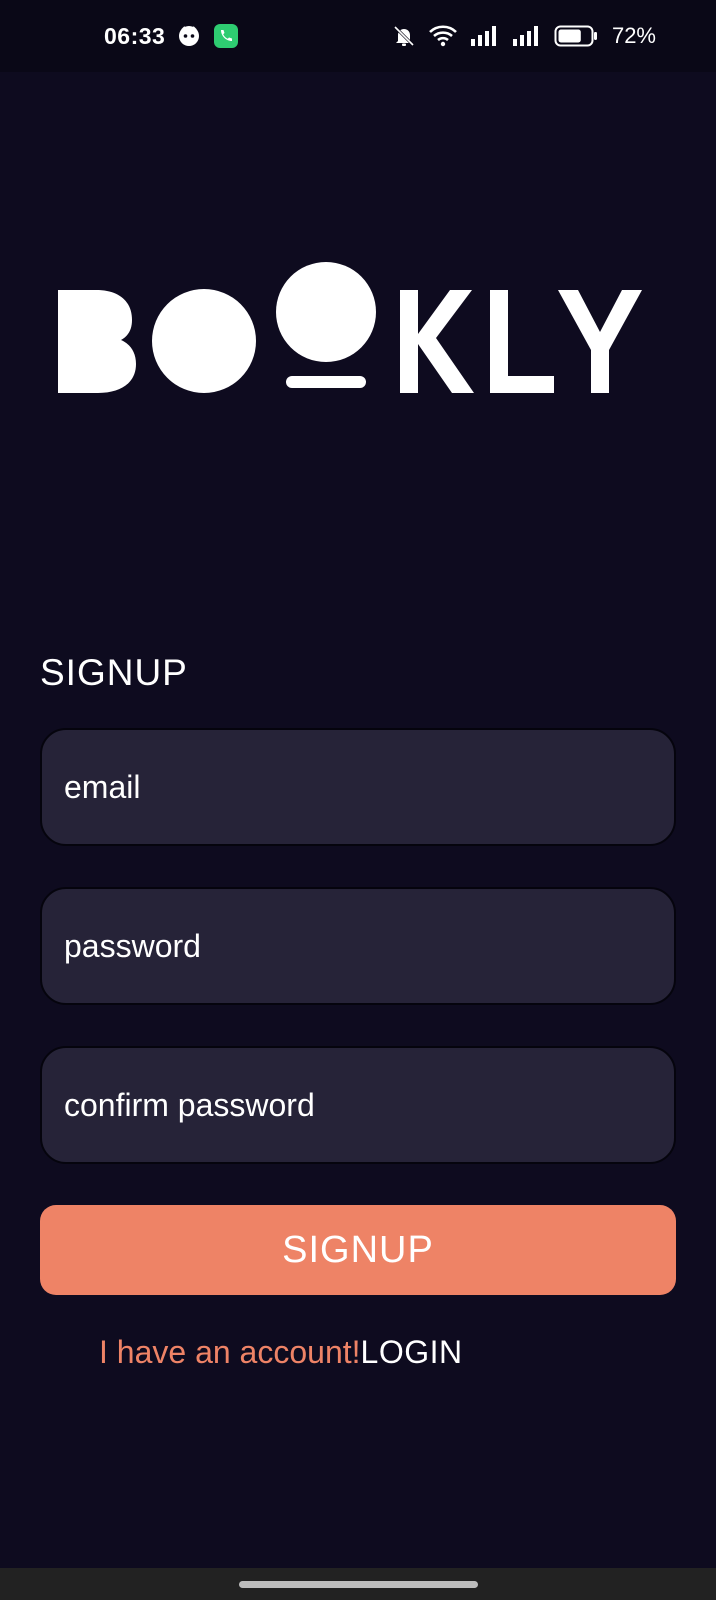  I want to click on bookly-logo, so click(358, 332).